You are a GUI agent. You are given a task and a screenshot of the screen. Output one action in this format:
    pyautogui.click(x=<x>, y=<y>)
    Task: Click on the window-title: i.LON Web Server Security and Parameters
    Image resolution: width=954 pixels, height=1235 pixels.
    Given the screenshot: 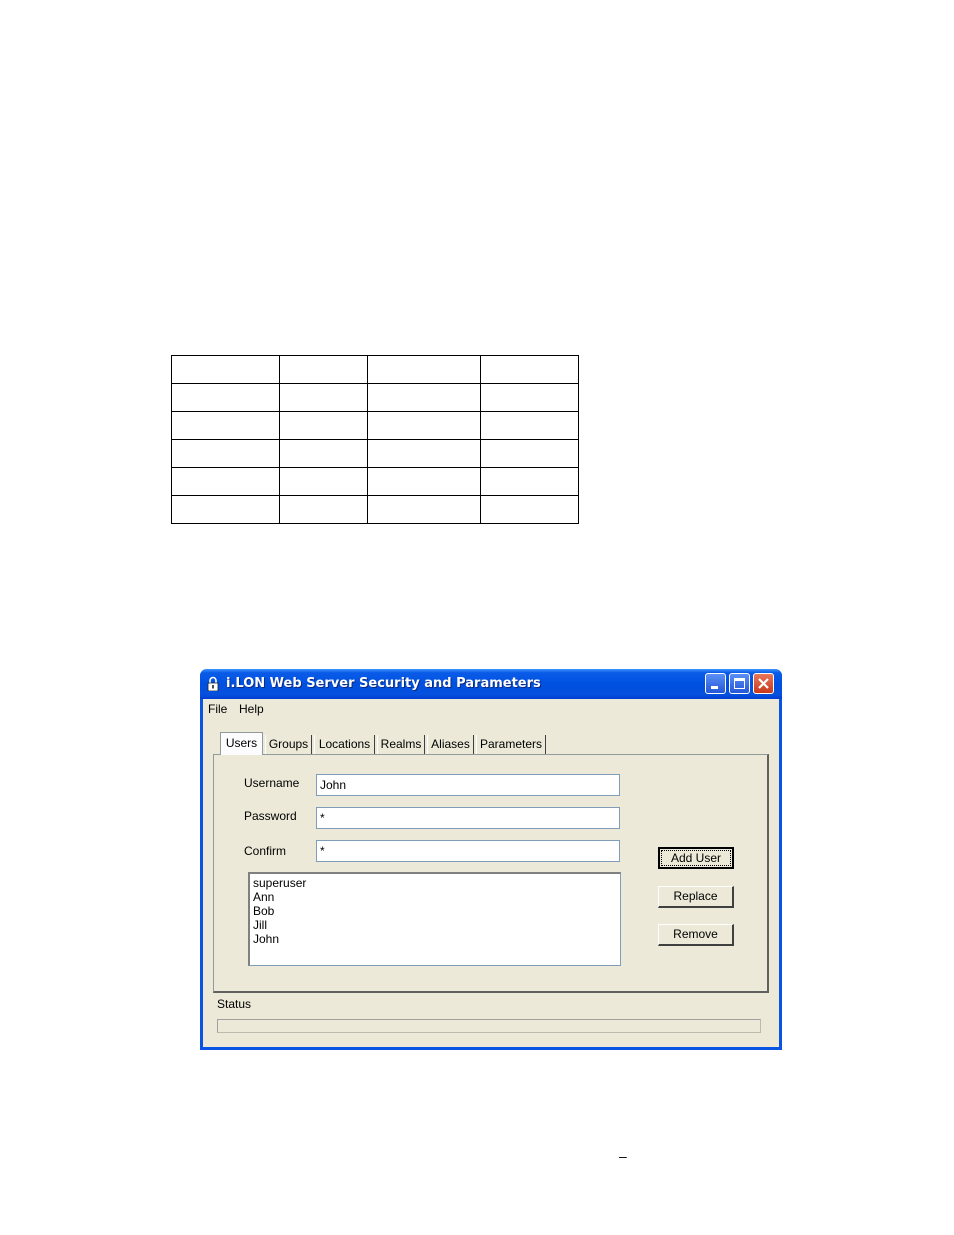 What is the action you would take?
    pyautogui.click(x=383, y=683)
    